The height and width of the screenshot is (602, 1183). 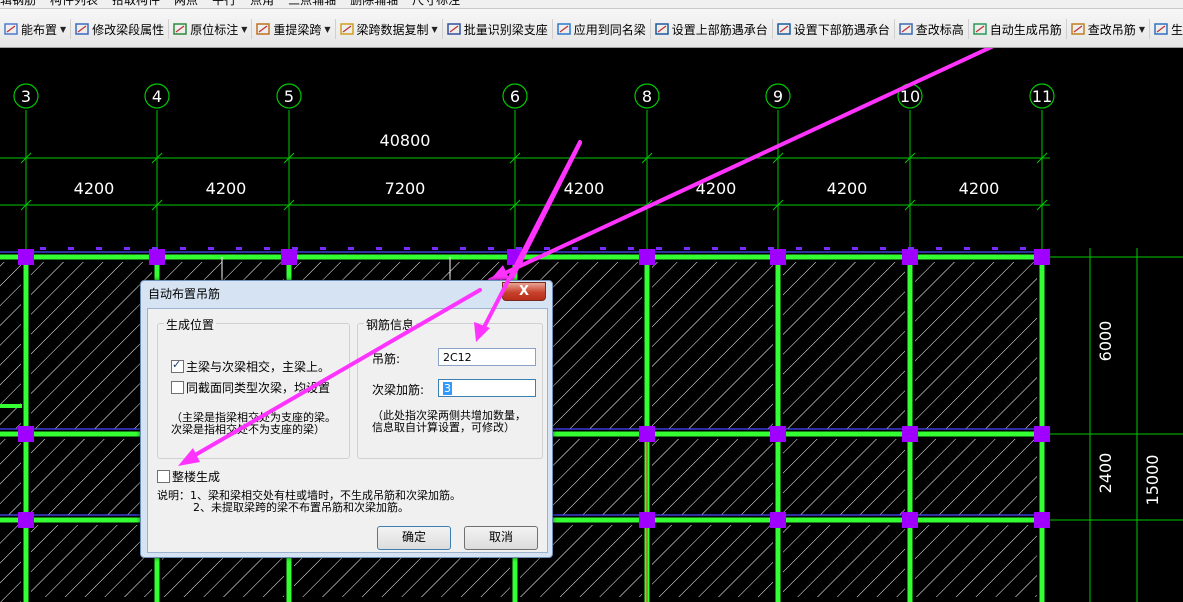 What do you see at coordinates (346, 293) in the screenshot?
I see `dialog-titlebar: 自动布置吊筋 X` at bounding box center [346, 293].